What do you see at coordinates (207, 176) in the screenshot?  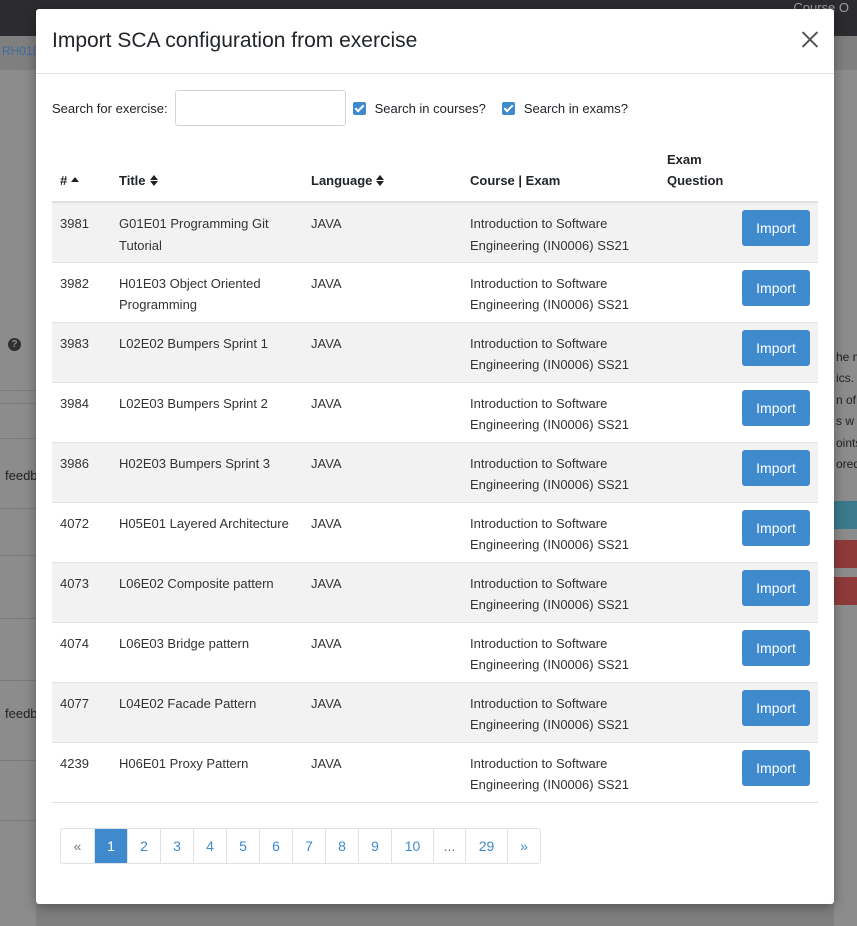 I see `column-header-title: Title` at bounding box center [207, 176].